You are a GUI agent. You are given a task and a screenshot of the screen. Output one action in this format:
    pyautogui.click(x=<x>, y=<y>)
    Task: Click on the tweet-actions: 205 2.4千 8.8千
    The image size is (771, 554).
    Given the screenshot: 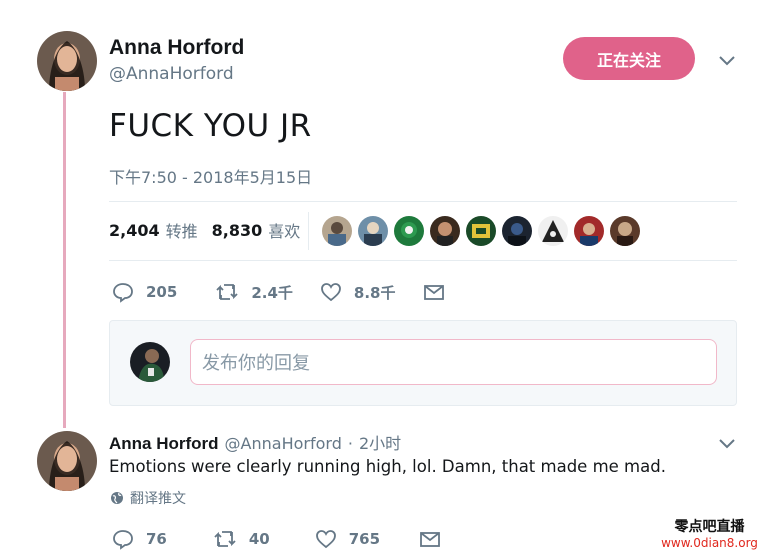 What is the action you would take?
    pyautogui.click(x=278, y=292)
    